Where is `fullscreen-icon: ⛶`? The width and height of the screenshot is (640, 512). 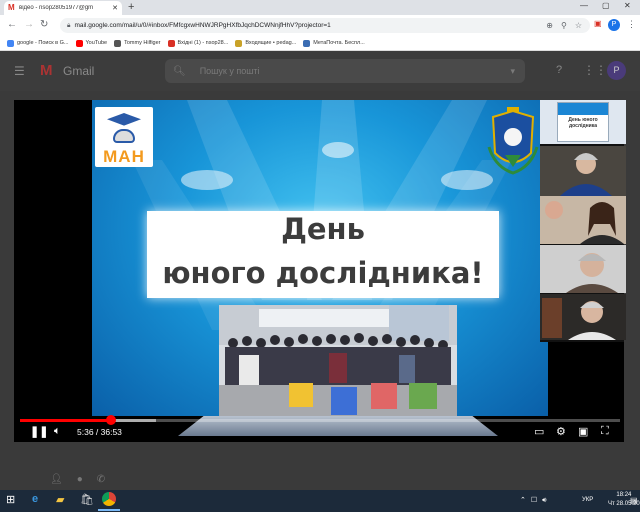 fullscreen-icon: ⛶ is located at coordinates (605, 431).